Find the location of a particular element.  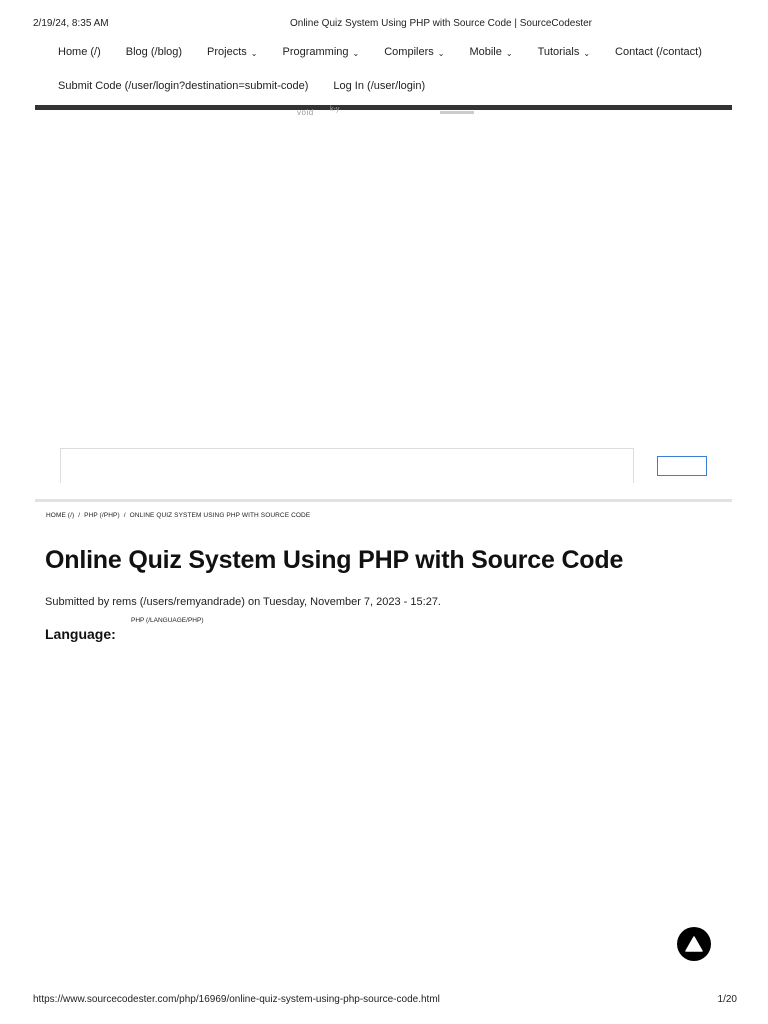

language-link: PHP (/LANGUAGE/PHP) is located at coordinates (167, 620).